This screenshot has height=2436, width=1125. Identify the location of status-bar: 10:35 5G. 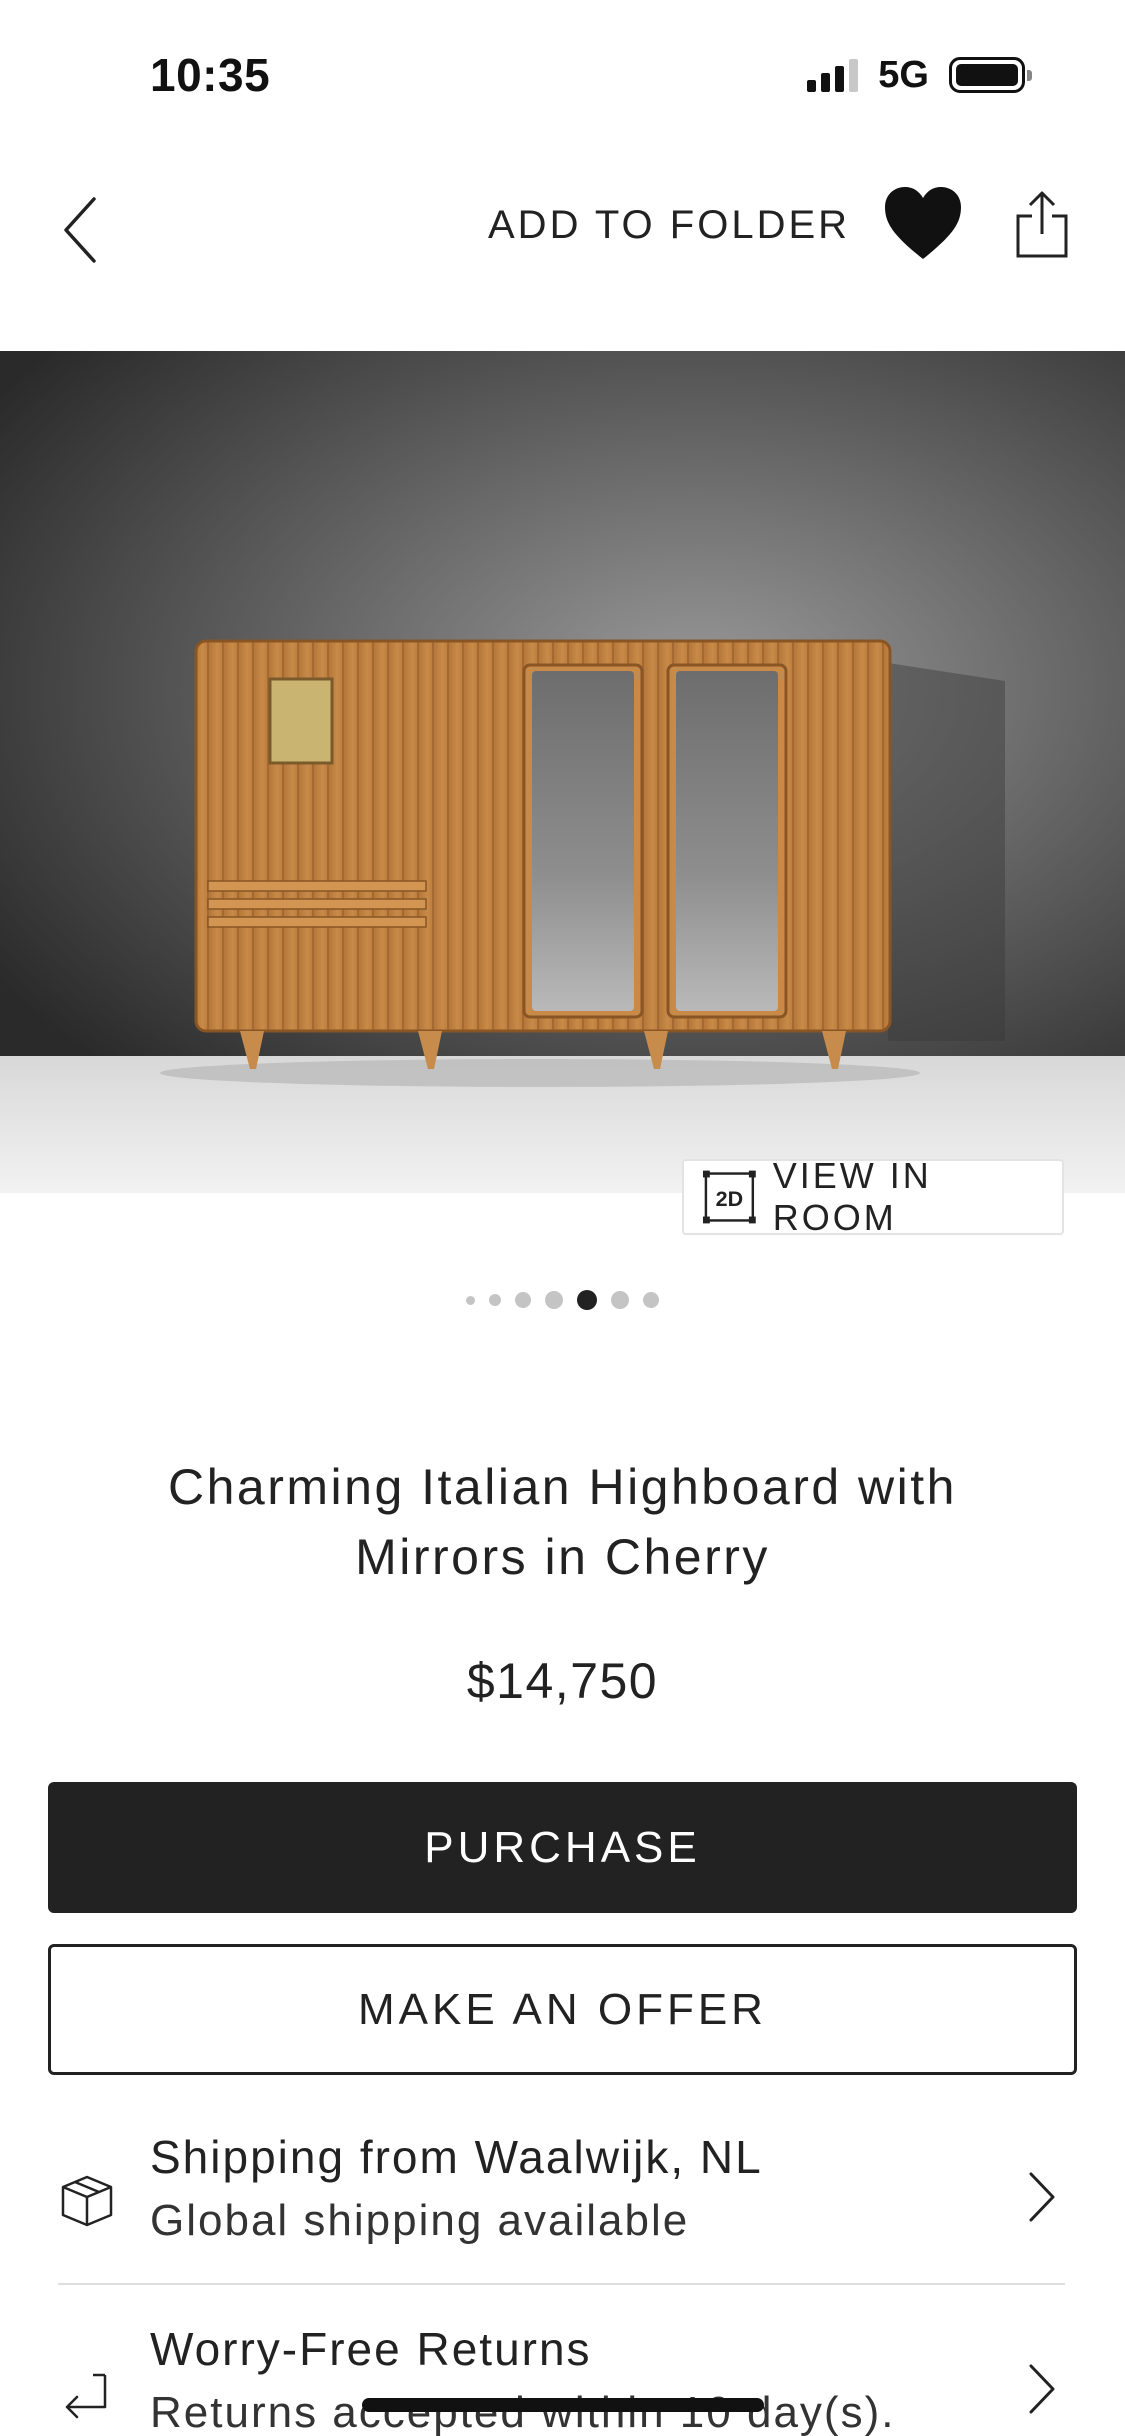
(562, 75).